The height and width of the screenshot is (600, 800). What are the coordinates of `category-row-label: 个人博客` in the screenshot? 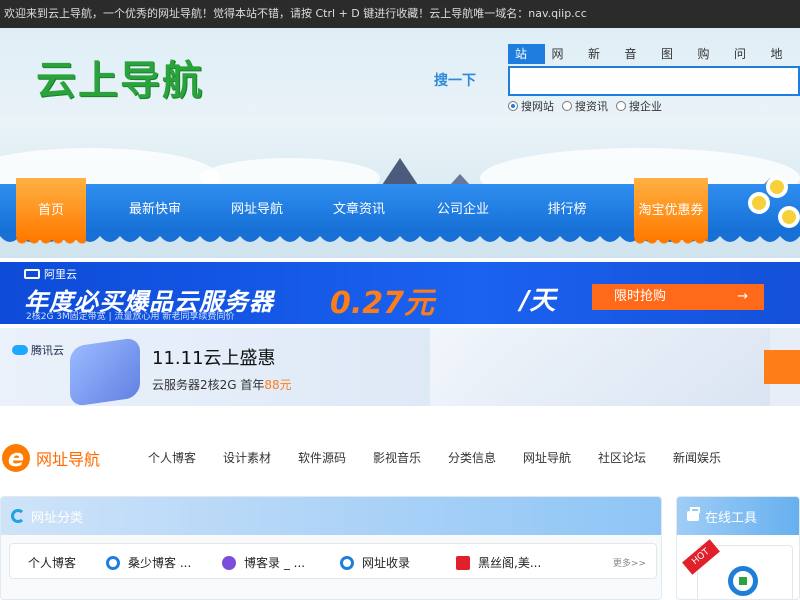 It's located at (52, 562).